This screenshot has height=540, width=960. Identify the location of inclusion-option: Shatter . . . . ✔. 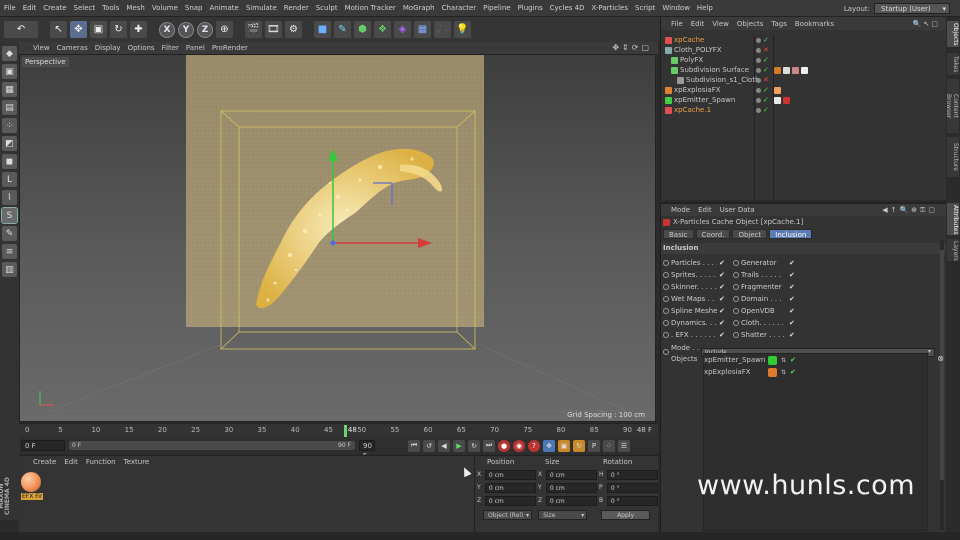
(764, 334).